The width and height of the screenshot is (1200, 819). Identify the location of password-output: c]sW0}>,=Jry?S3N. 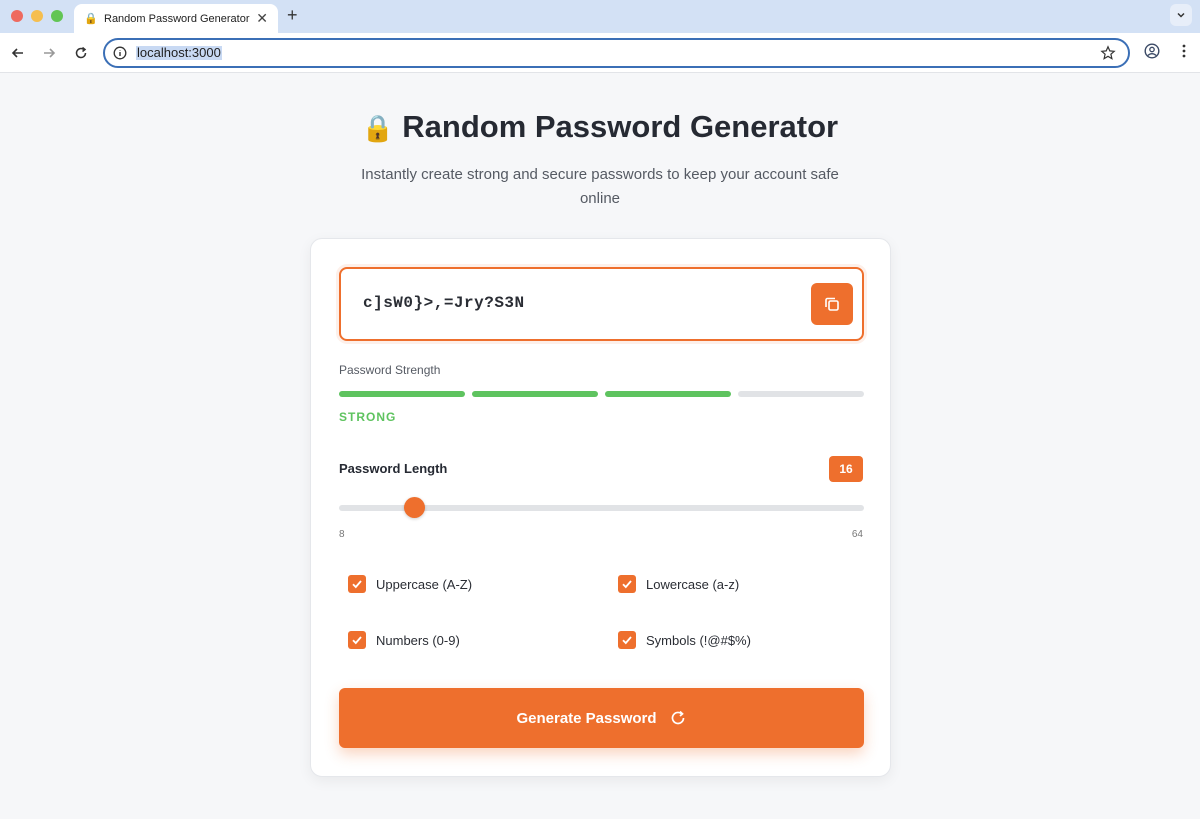
(444, 303).